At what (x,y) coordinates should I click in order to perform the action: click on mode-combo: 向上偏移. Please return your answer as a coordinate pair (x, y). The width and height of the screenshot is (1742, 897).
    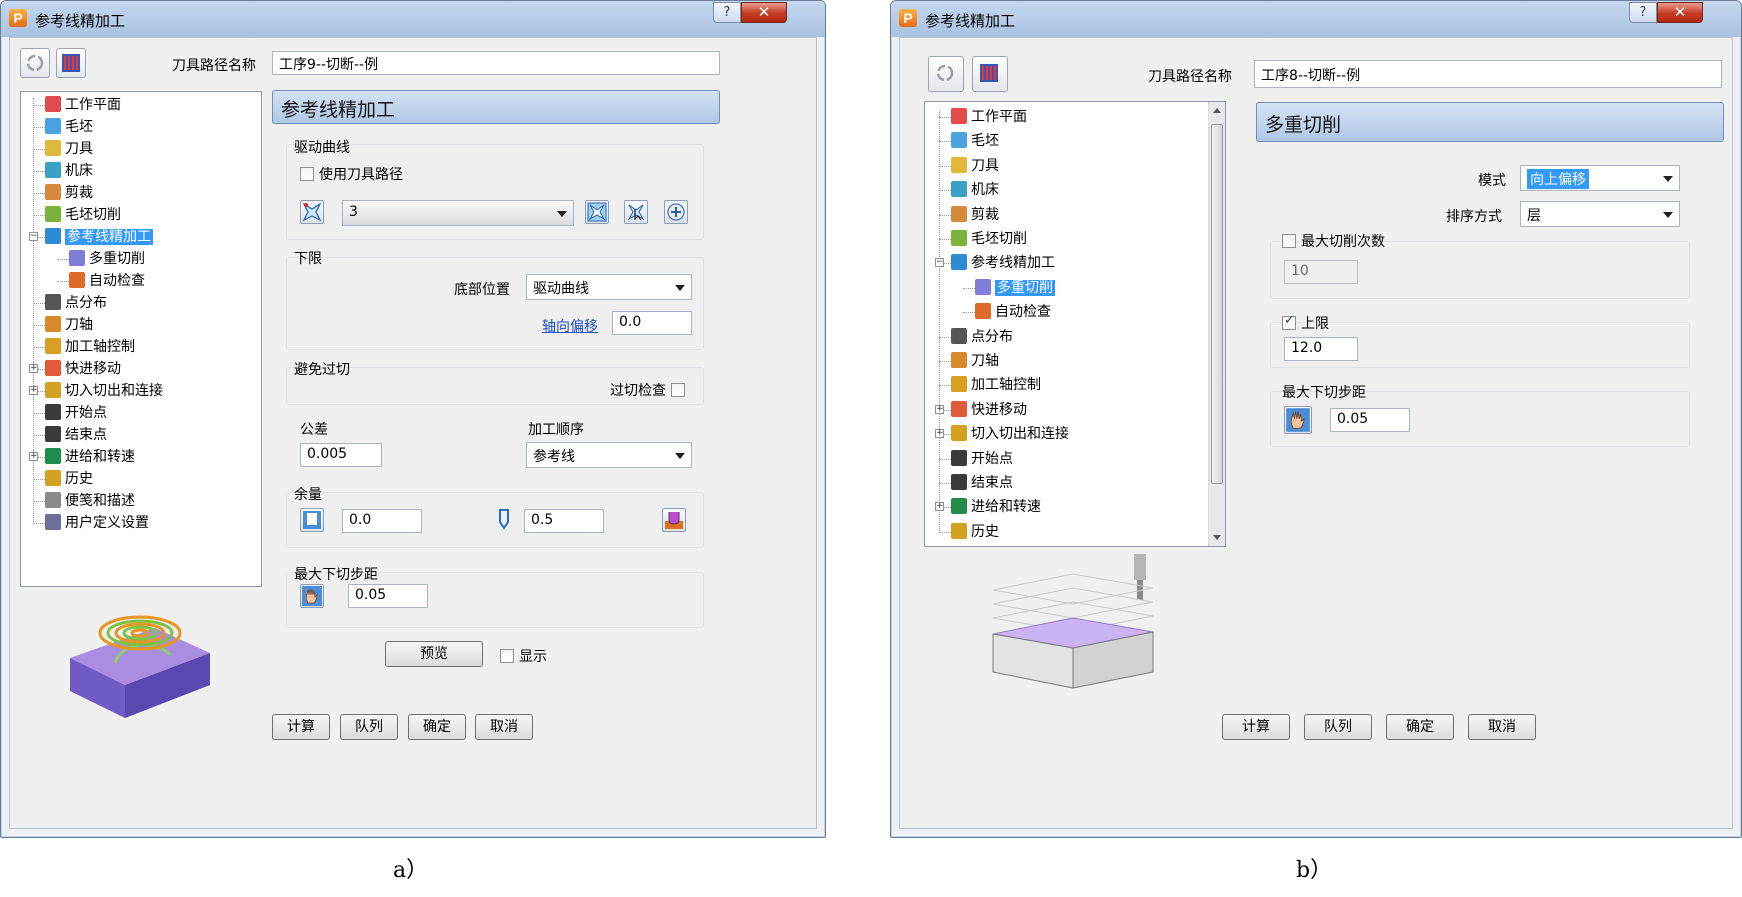
    Looking at the image, I should click on (1600, 178).